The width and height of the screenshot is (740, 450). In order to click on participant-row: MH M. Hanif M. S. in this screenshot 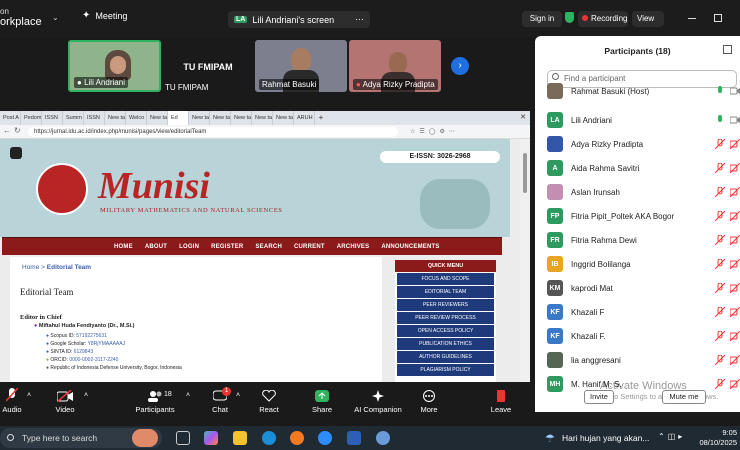, I will do `click(643, 384)`.